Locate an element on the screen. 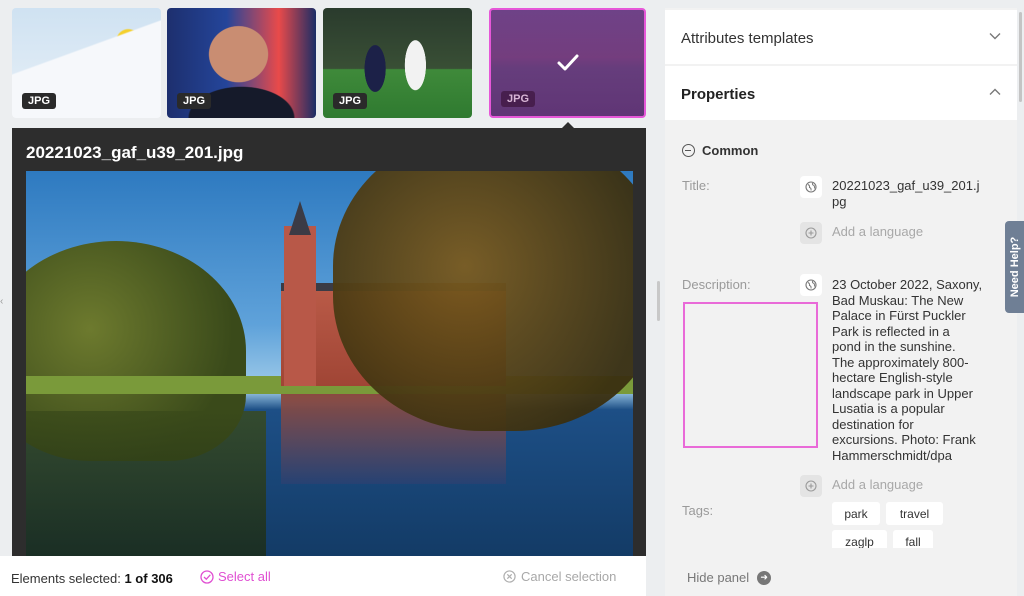  title-value: 20221023_gaf_u39_201.j pg is located at coordinates (905, 193).